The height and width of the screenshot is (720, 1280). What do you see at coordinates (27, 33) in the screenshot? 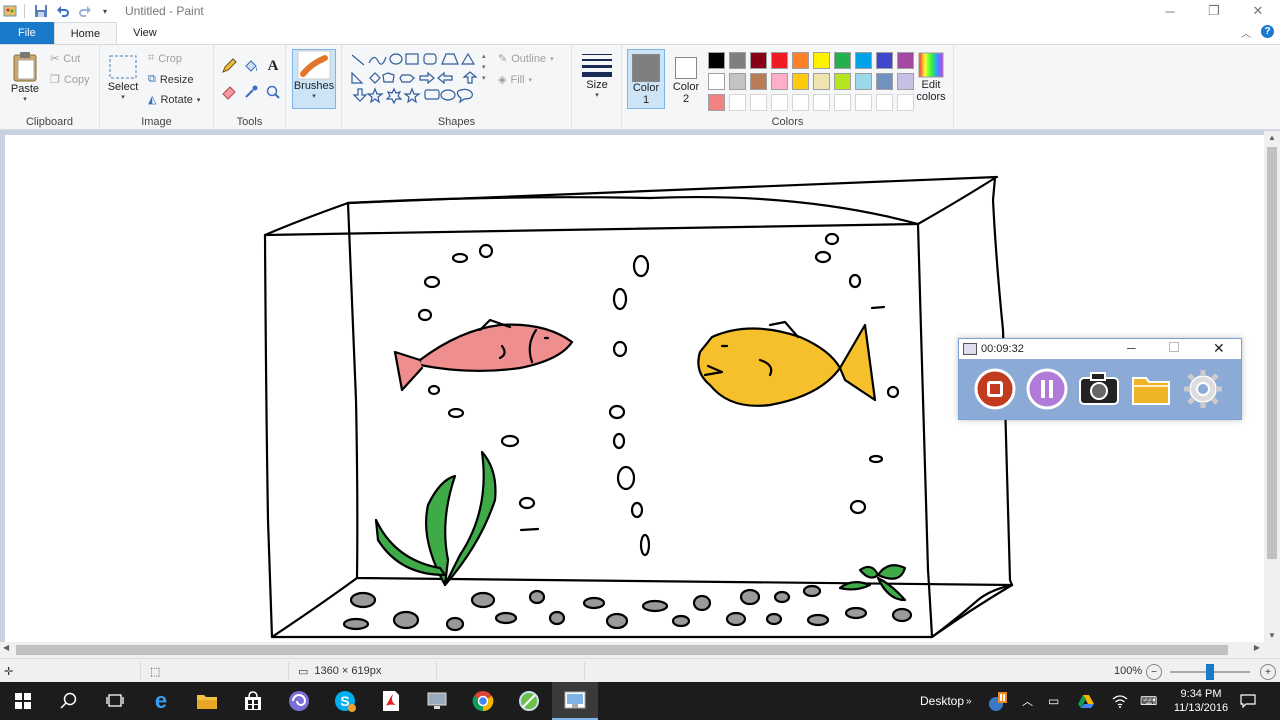
I see `tab-file: File` at bounding box center [27, 33].